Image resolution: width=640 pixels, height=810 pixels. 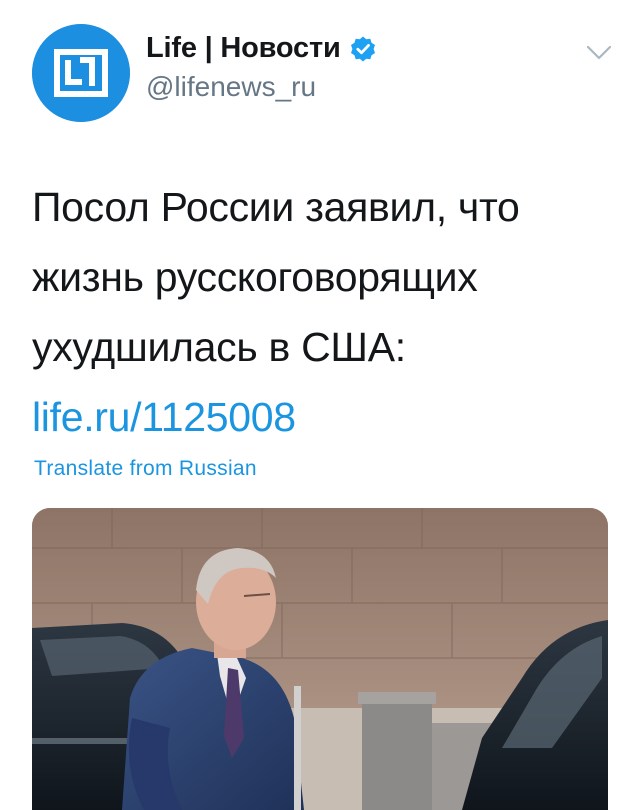 What do you see at coordinates (261, 67) in the screenshot?
I see `account-names: Life | Новости @lifenews_ru` at bounding box center [261, 67].